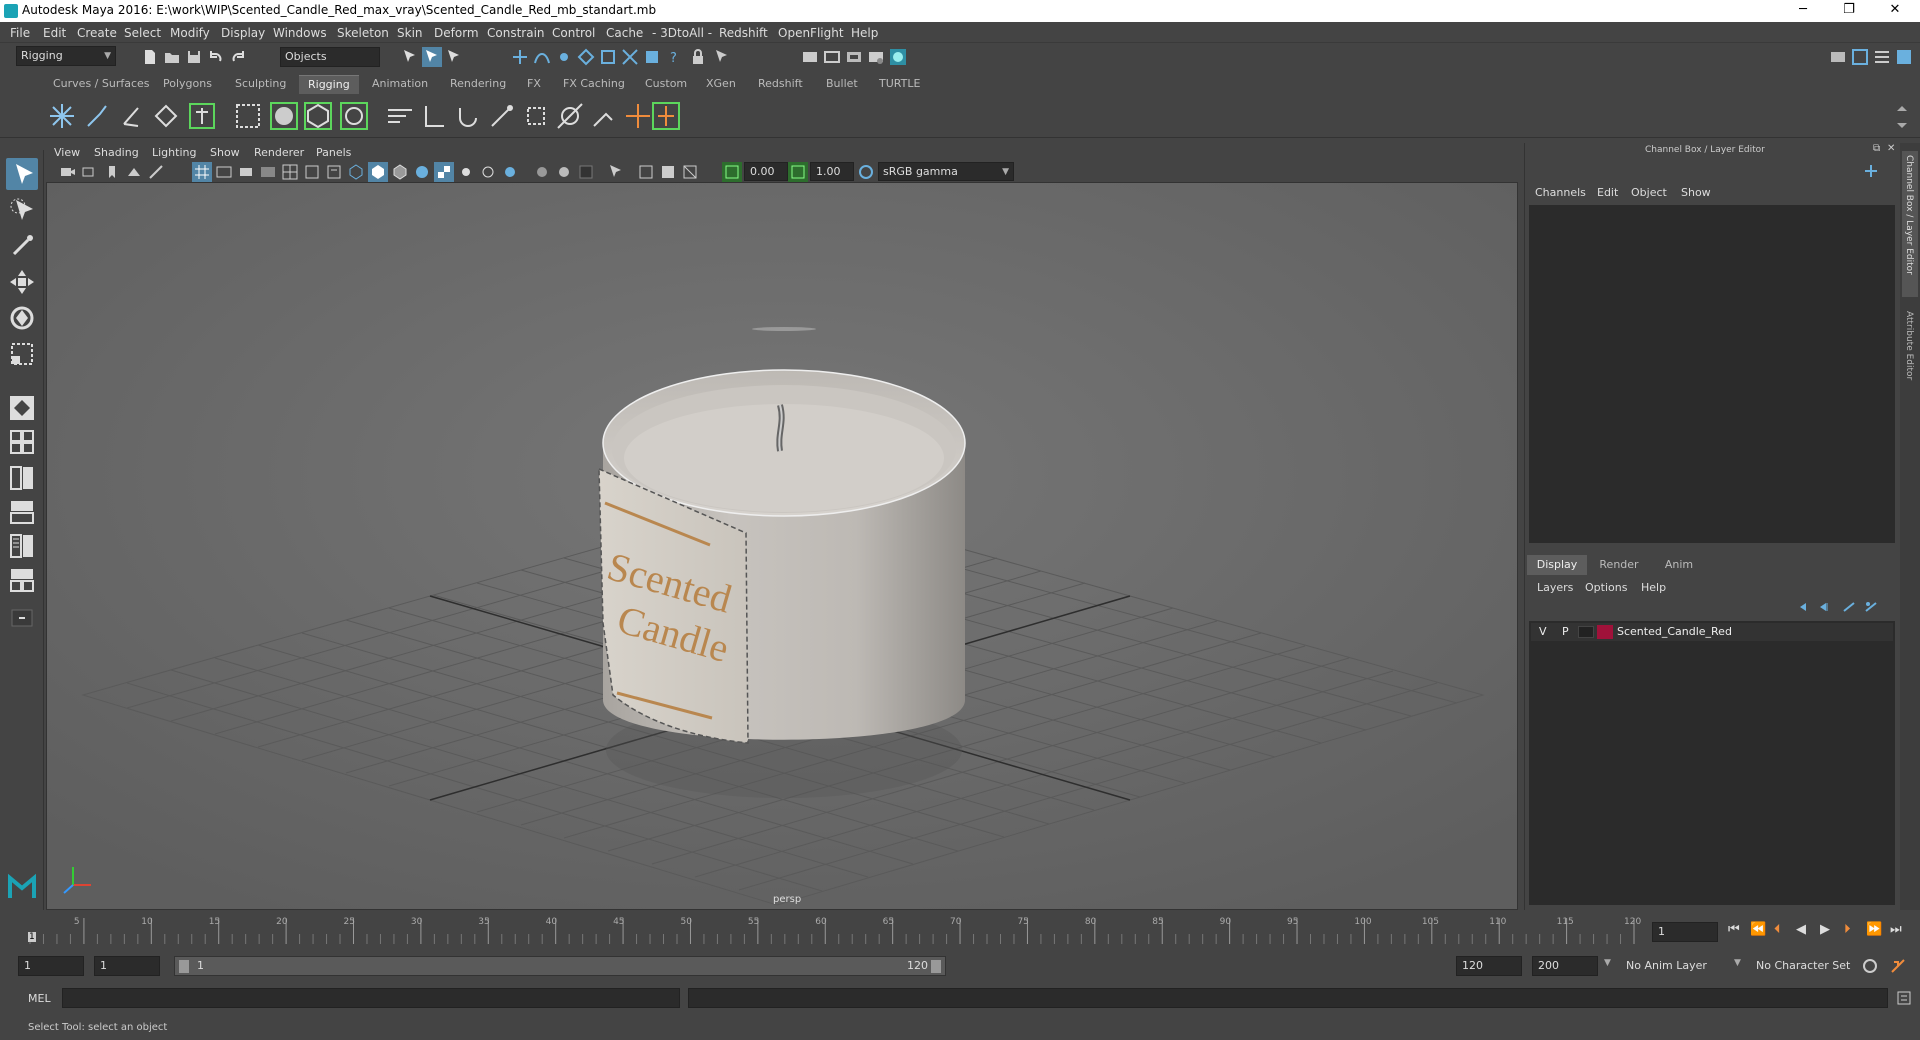 This screenshot has height=1040, width=1920. Describe the element at coordinates (1876, 148) in the screenshot. I see `float-panel-icon: ⧉` at that location.